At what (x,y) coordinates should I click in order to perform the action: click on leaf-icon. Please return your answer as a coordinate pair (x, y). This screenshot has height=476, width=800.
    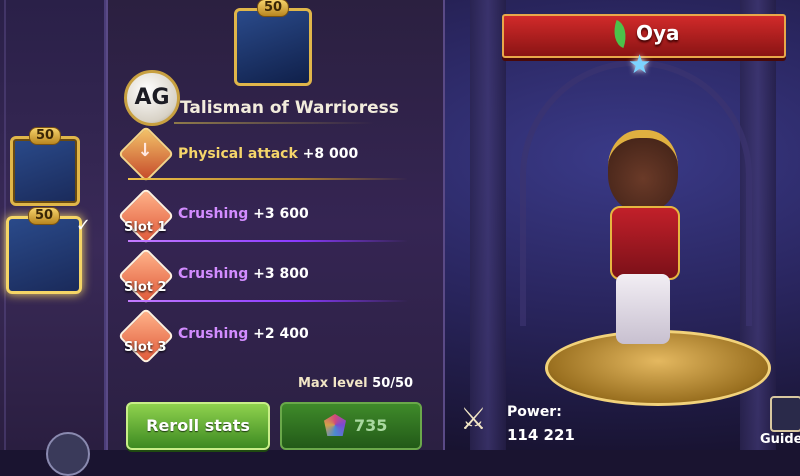
    Looking at the image, I should click on (620, 34).